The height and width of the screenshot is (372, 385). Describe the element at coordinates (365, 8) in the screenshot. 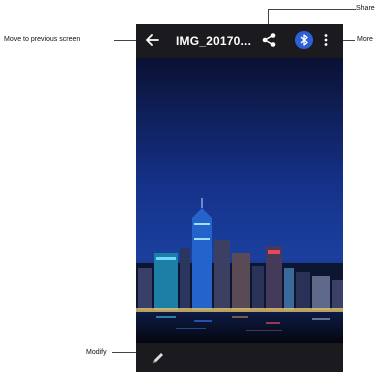

I see `callout-share-label: Share` at that location.